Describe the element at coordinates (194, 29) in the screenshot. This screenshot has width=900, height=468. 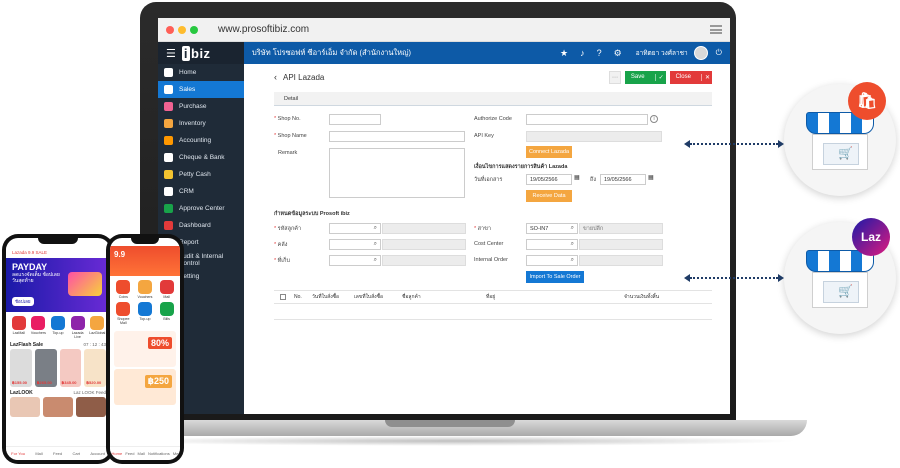
I see `maximize-window-dot` at that location.